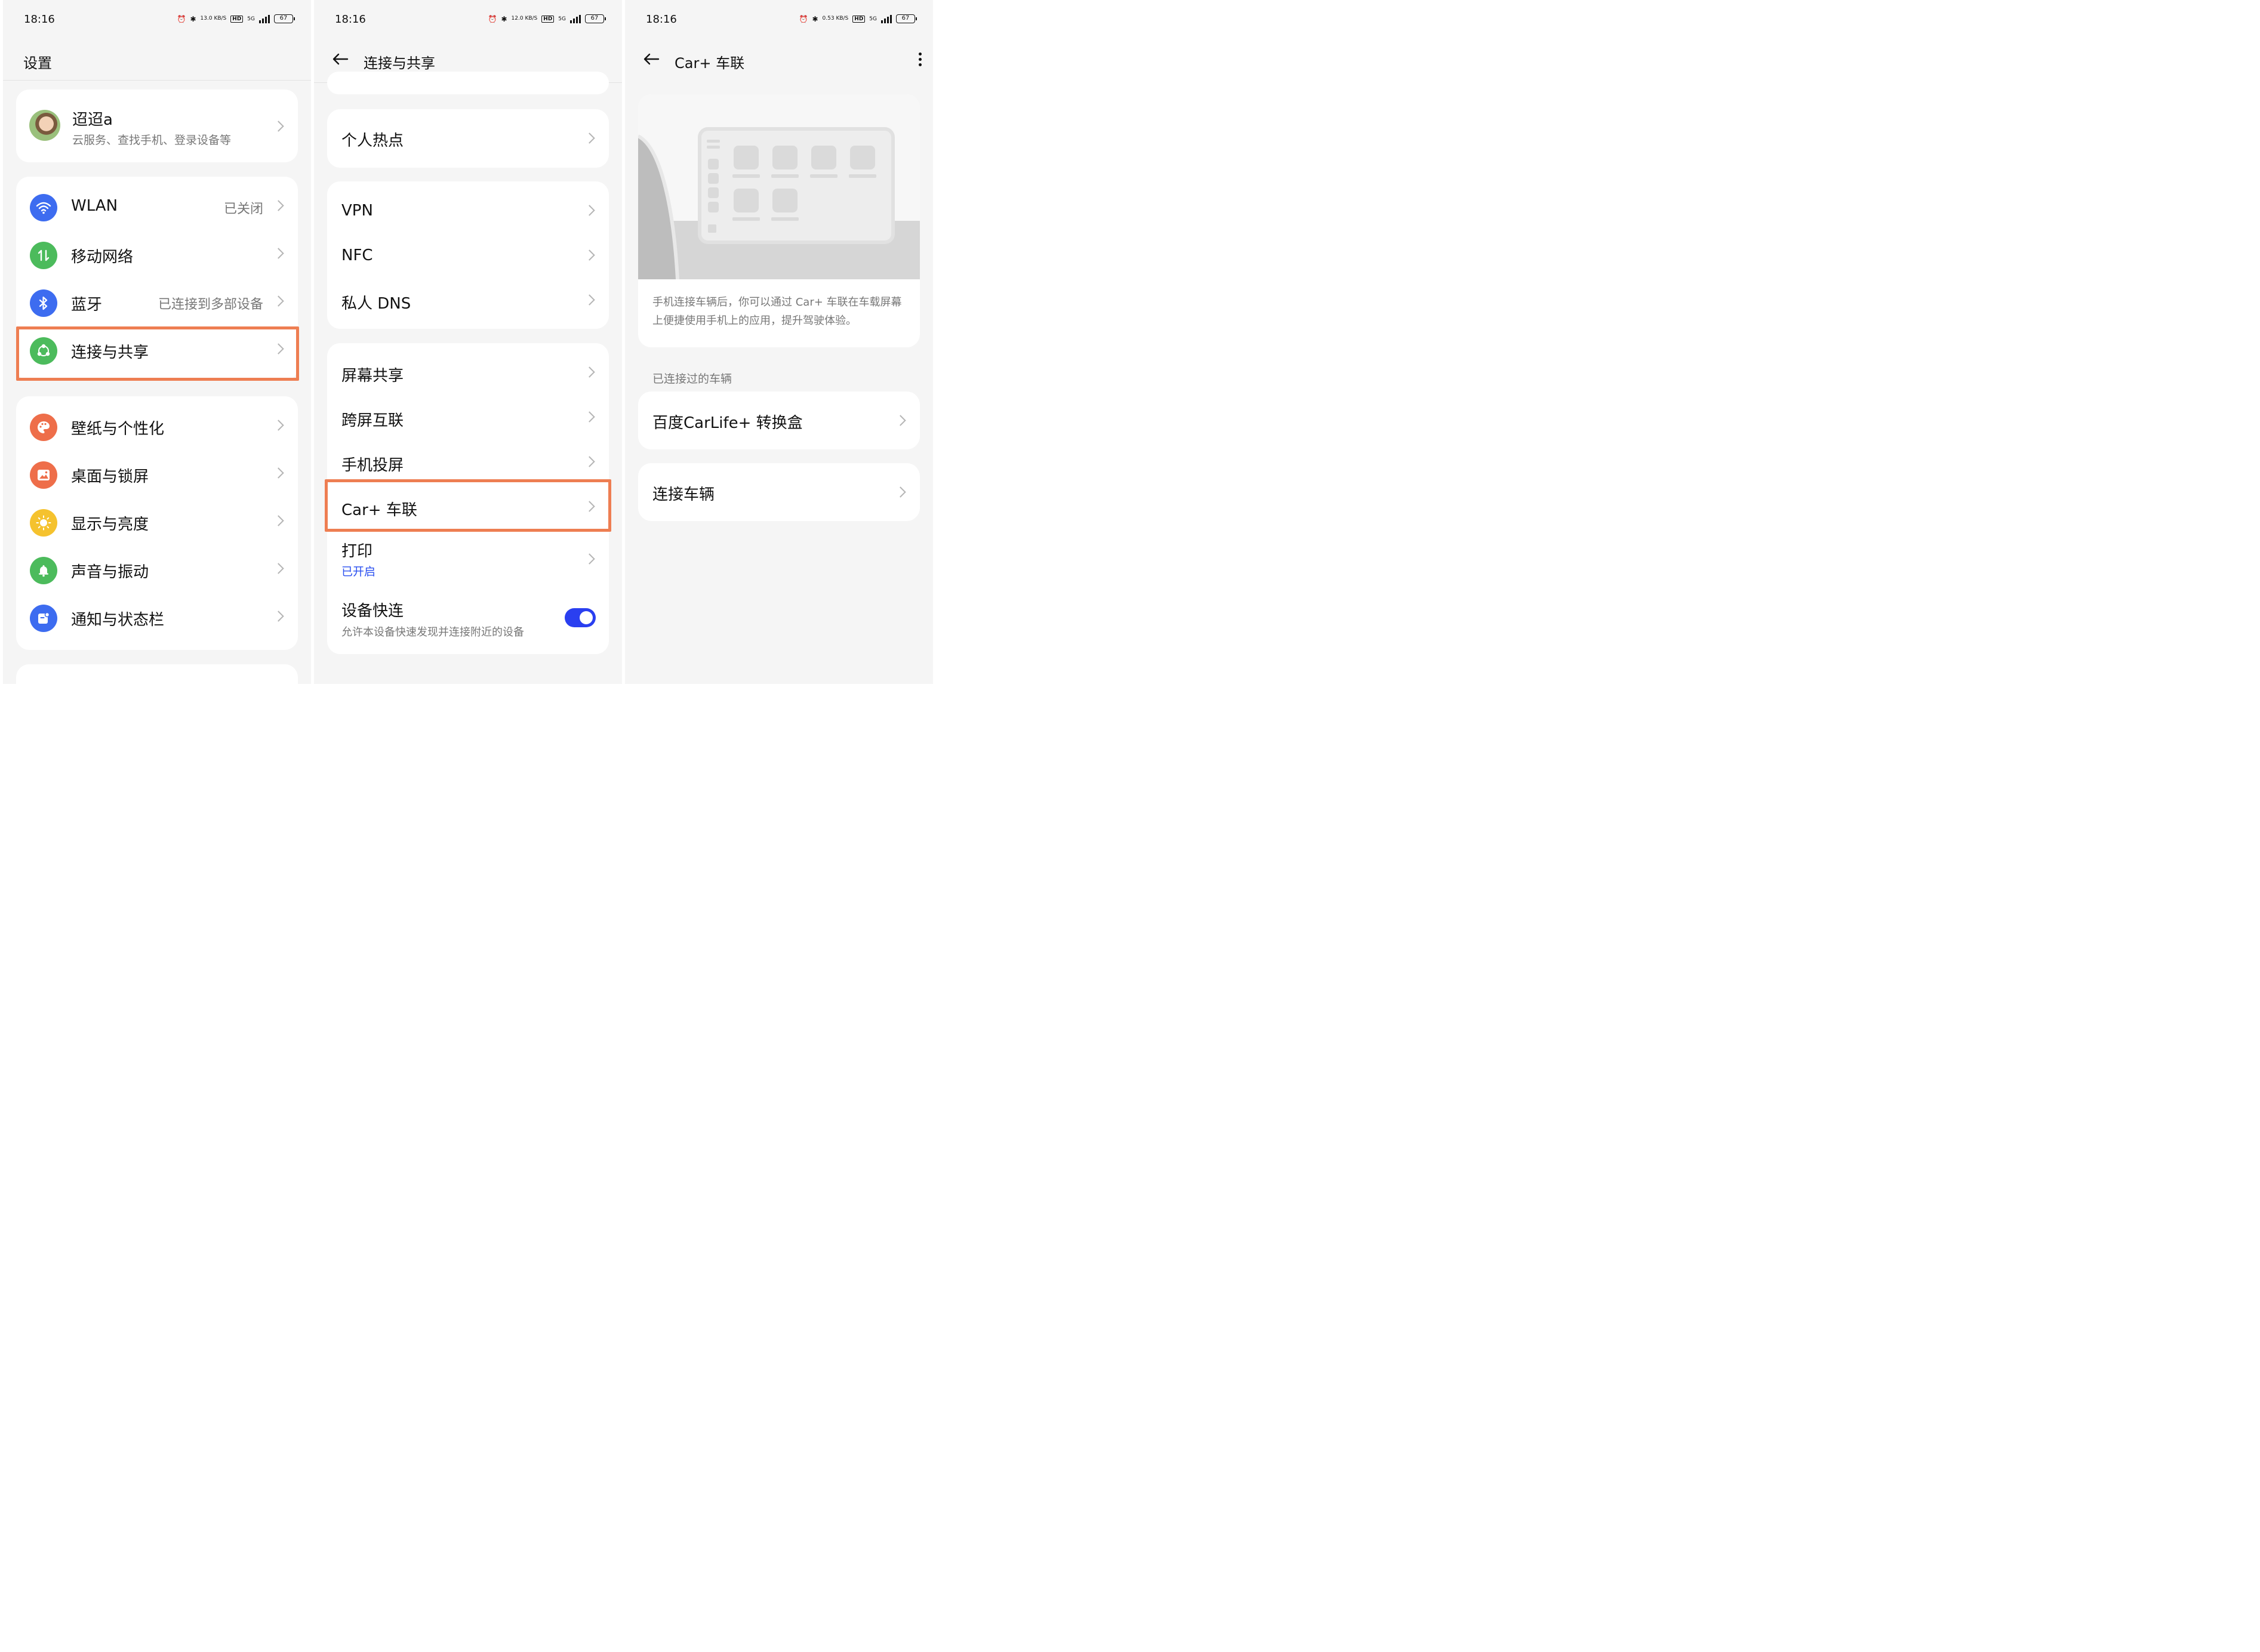 The image size is (2260, 1652). What do you see at coordinates (110, 525) in the screenshot?
I see `list-item-label: 显示与亮度` at bounding box center [110, 525].